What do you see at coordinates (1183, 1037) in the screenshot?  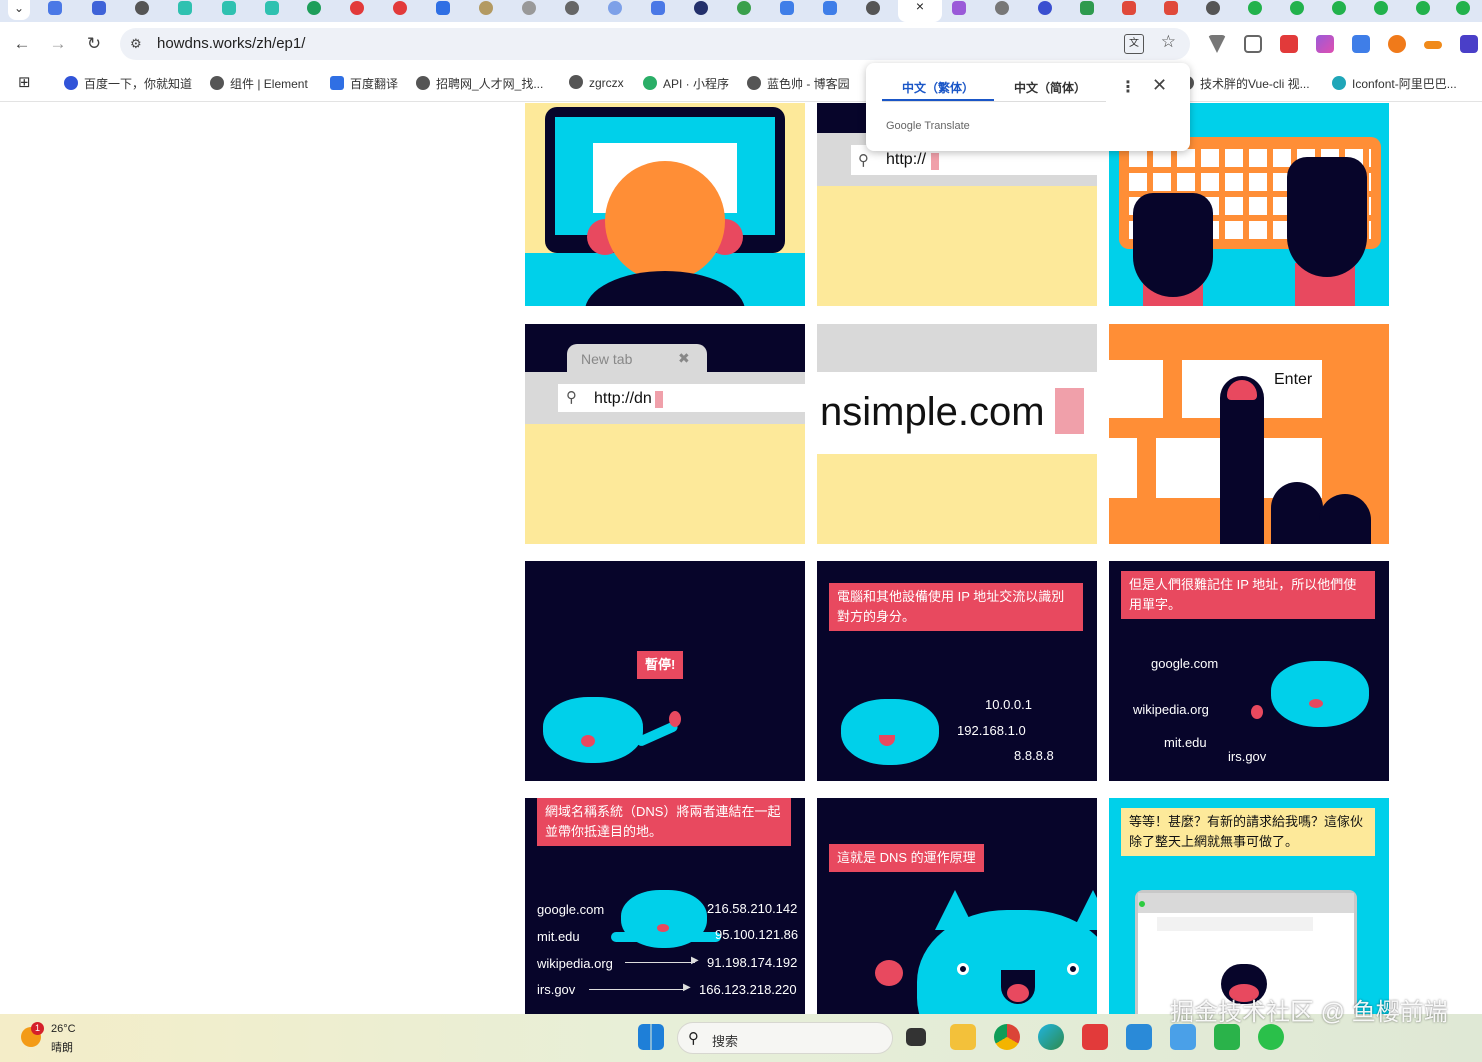 I see `notepad-icon` at bounding box center [1183, 1037].